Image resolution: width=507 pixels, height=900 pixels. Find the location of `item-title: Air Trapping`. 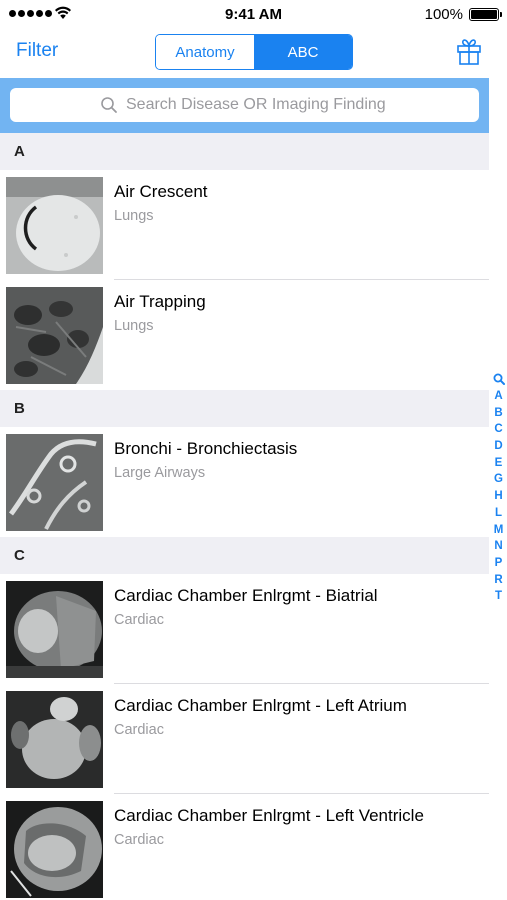

item-title: Air Trapping is located at coordinates (160, 301).